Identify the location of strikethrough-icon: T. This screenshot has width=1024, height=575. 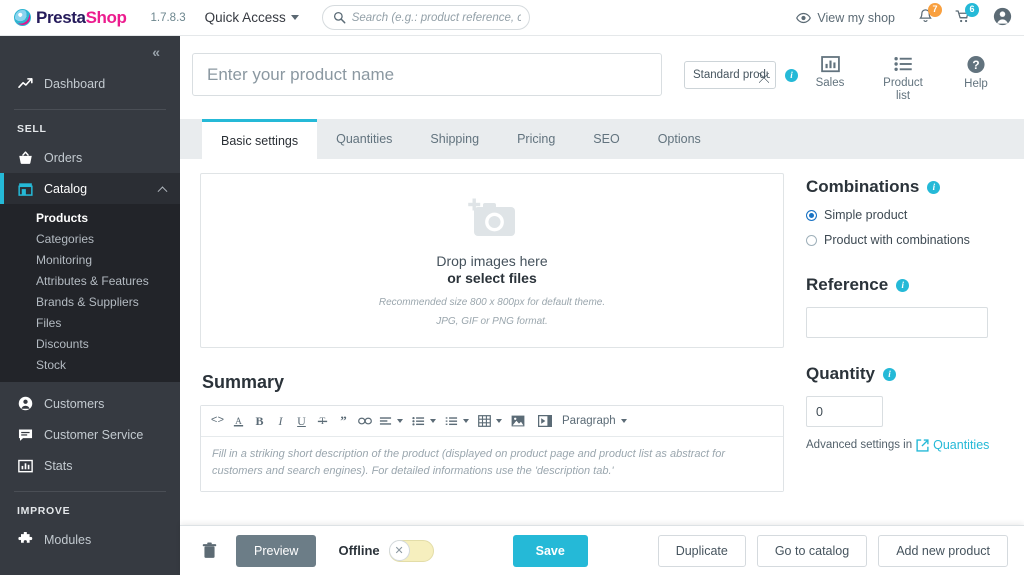
(322, 421).